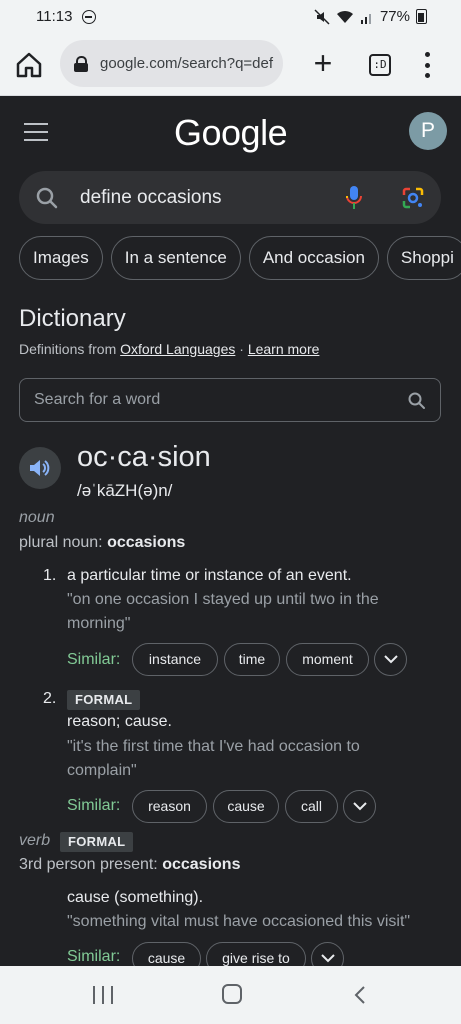 The width and height of the screenshot is (461, 1024). I want to click on home-button-icon, so click(232, 994).